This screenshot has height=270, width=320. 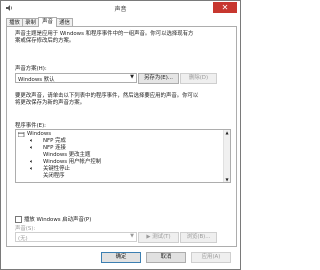 What do you see at coordinates (227, 132) in the screenshot?
I see `scroll-up-icon: ▲` at bounding box center [227, 132].